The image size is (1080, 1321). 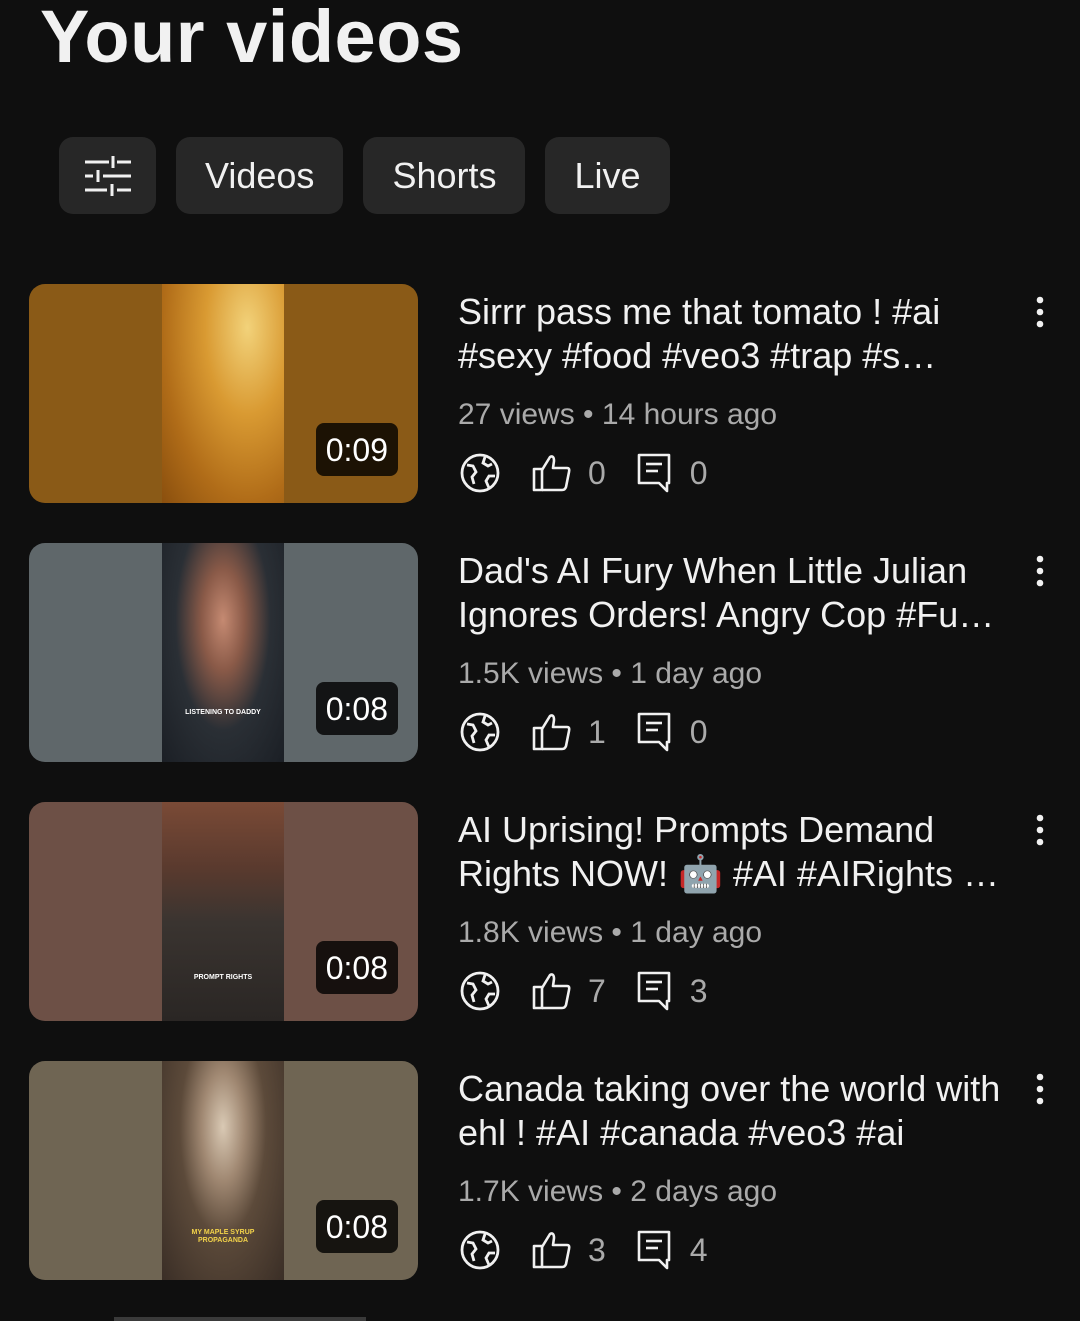 I want to click on filter-chips: Videos Shorts Live, so click(x=364, y=175).